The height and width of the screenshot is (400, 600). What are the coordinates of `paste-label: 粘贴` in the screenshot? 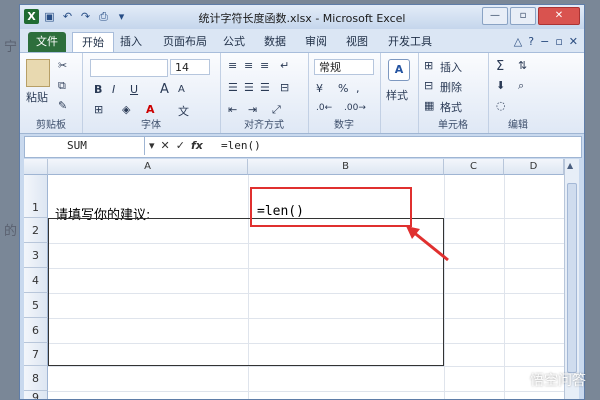 It's located at (37, 97).